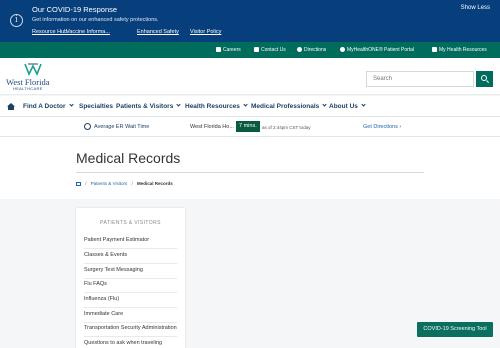 The image size is (500, 348). I want to click on covid-banner-title: Our COVID-19 Response, so click(75, 9).